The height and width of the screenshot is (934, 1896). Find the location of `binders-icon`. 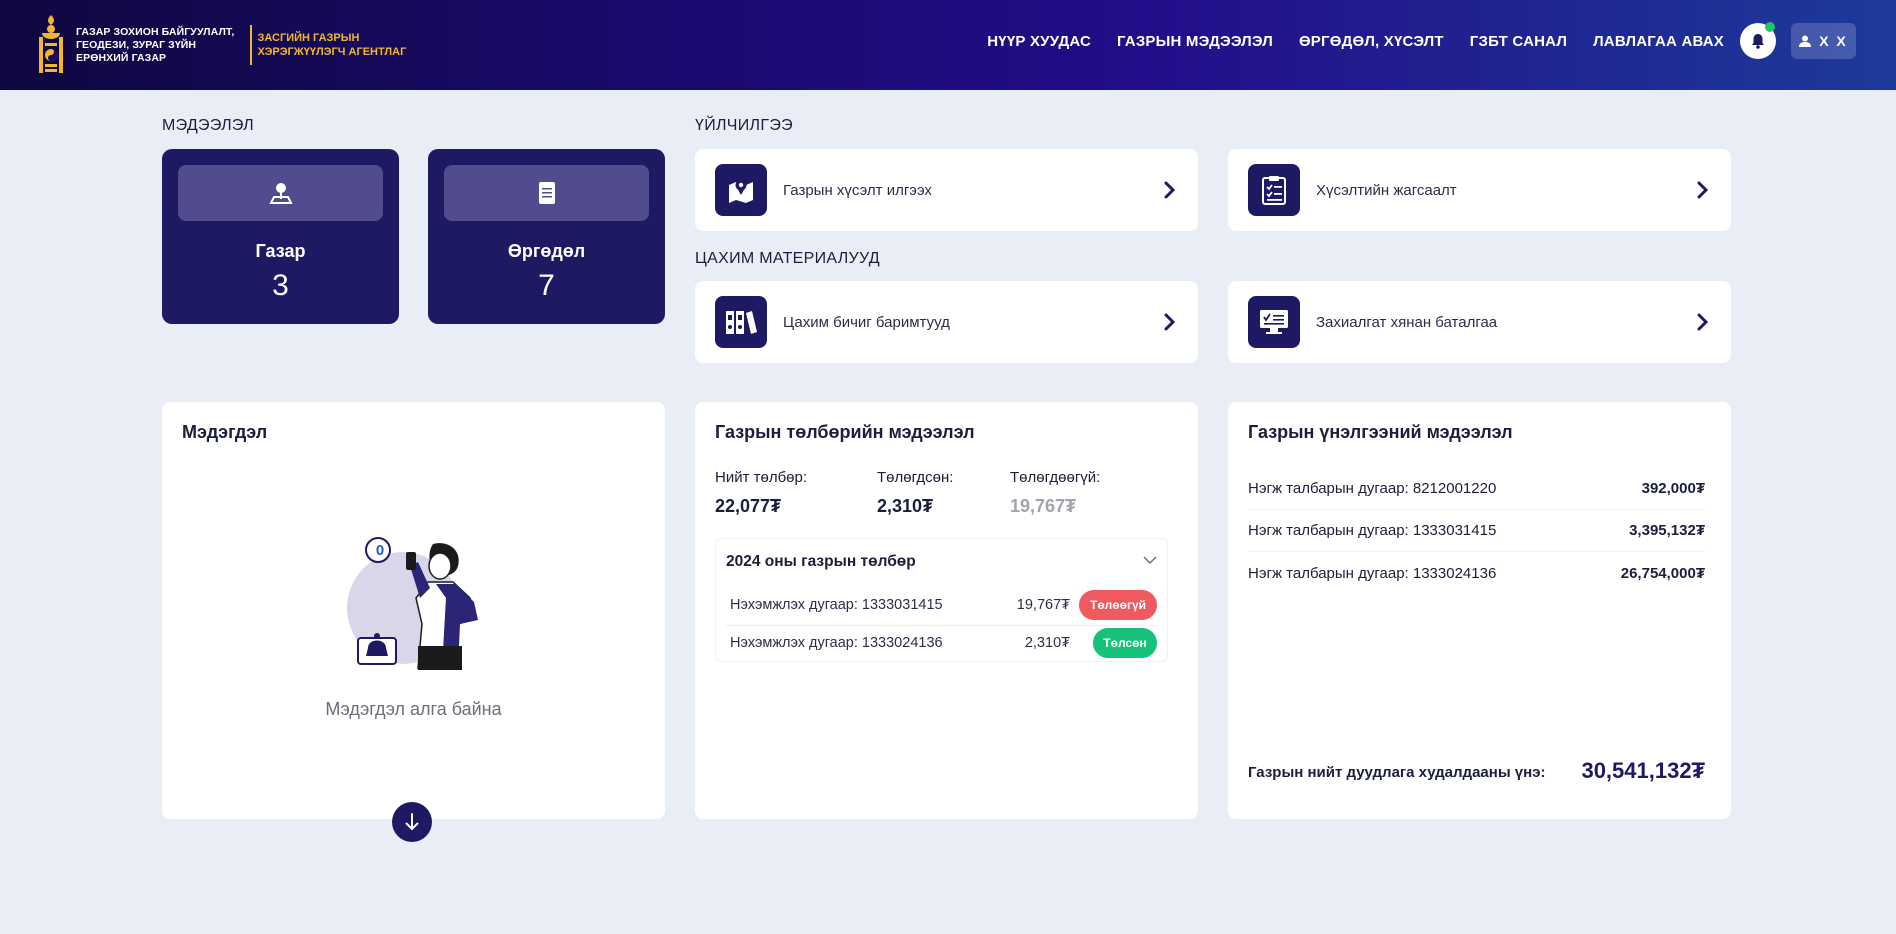

binders-icon is located at coordinates (741, 322).